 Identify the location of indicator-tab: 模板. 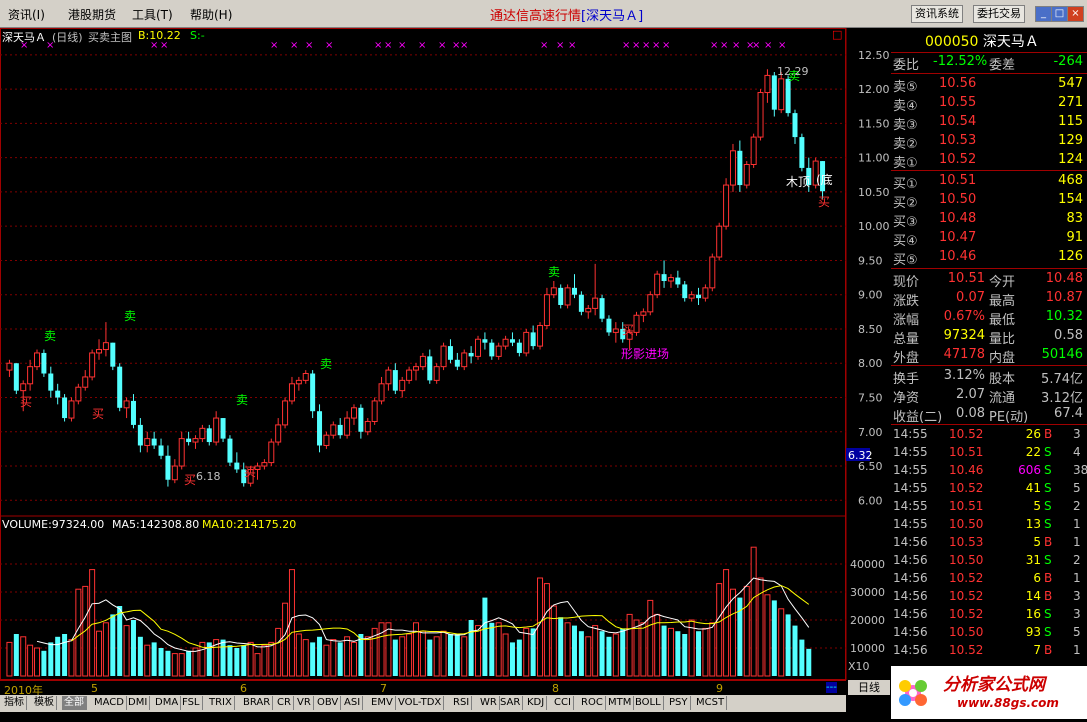
(44, 703).